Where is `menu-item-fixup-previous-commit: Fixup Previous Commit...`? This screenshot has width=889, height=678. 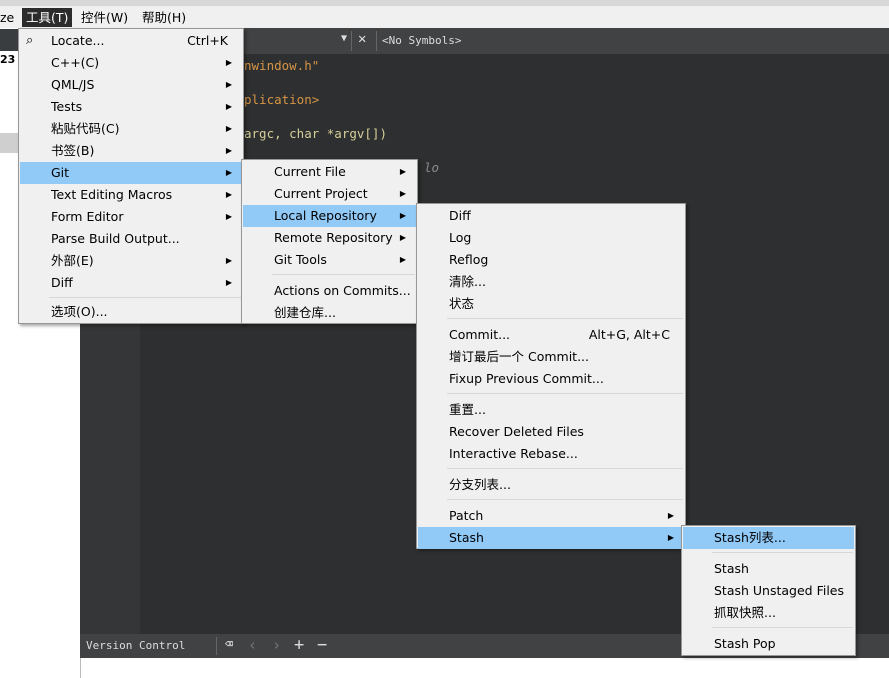
menu-item-fixup-previous-commit: Fixup Previous Commit... is located at coordinates (551, 379).